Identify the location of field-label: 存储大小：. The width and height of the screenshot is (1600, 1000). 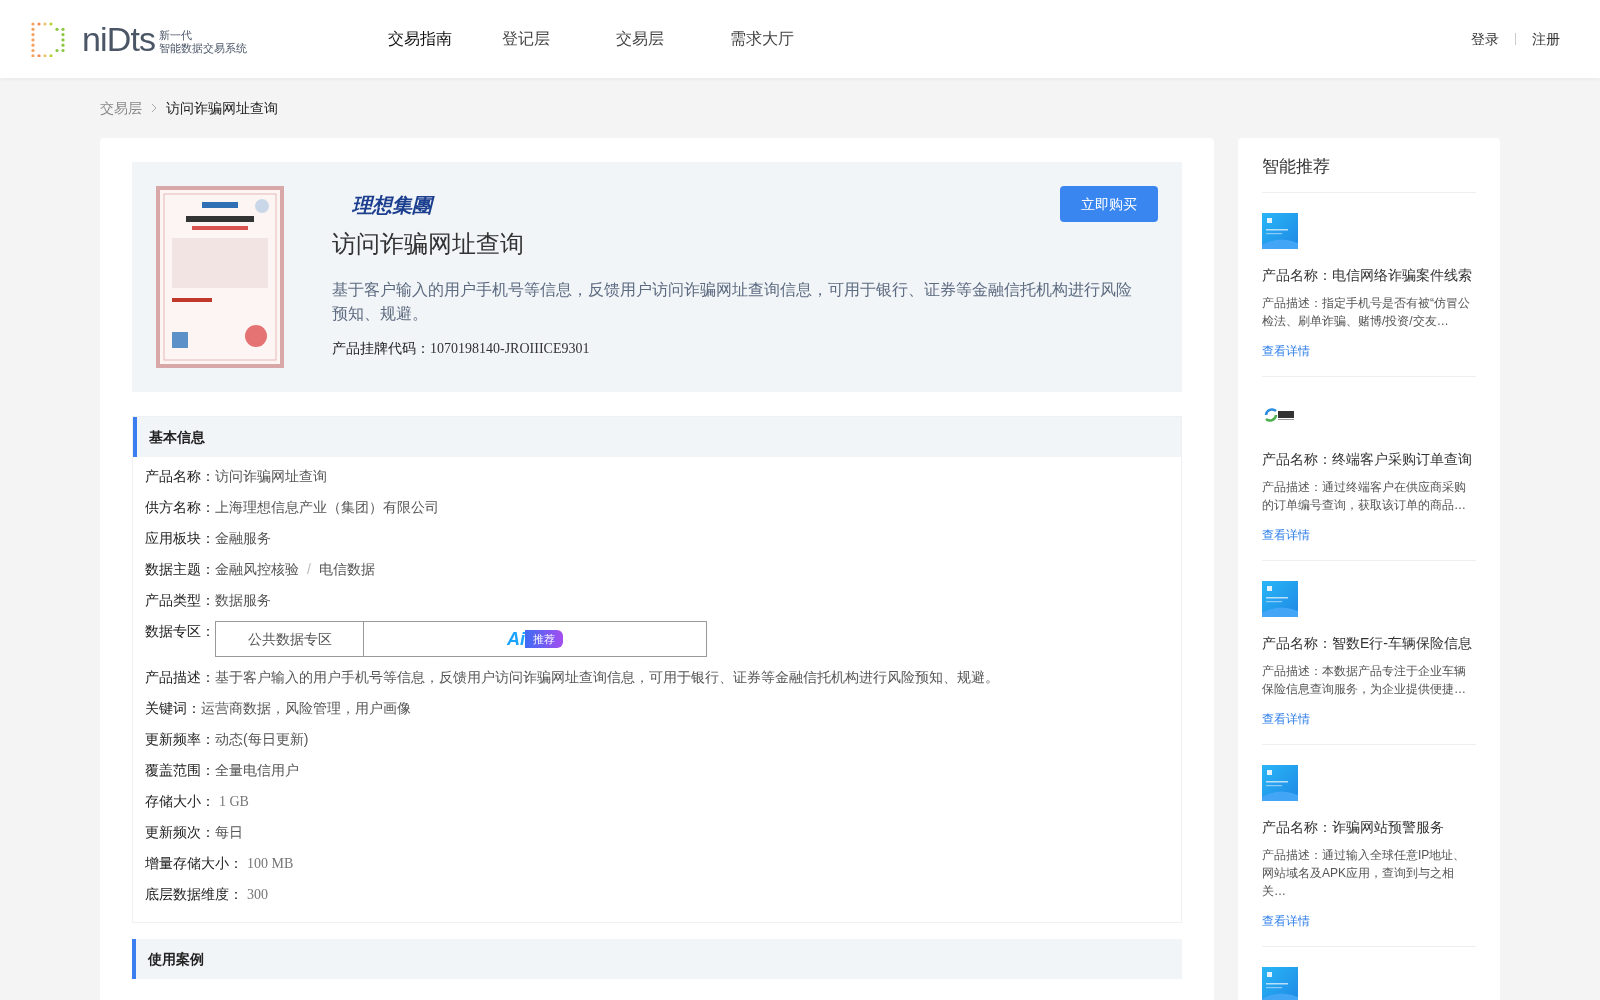
(180, 801).